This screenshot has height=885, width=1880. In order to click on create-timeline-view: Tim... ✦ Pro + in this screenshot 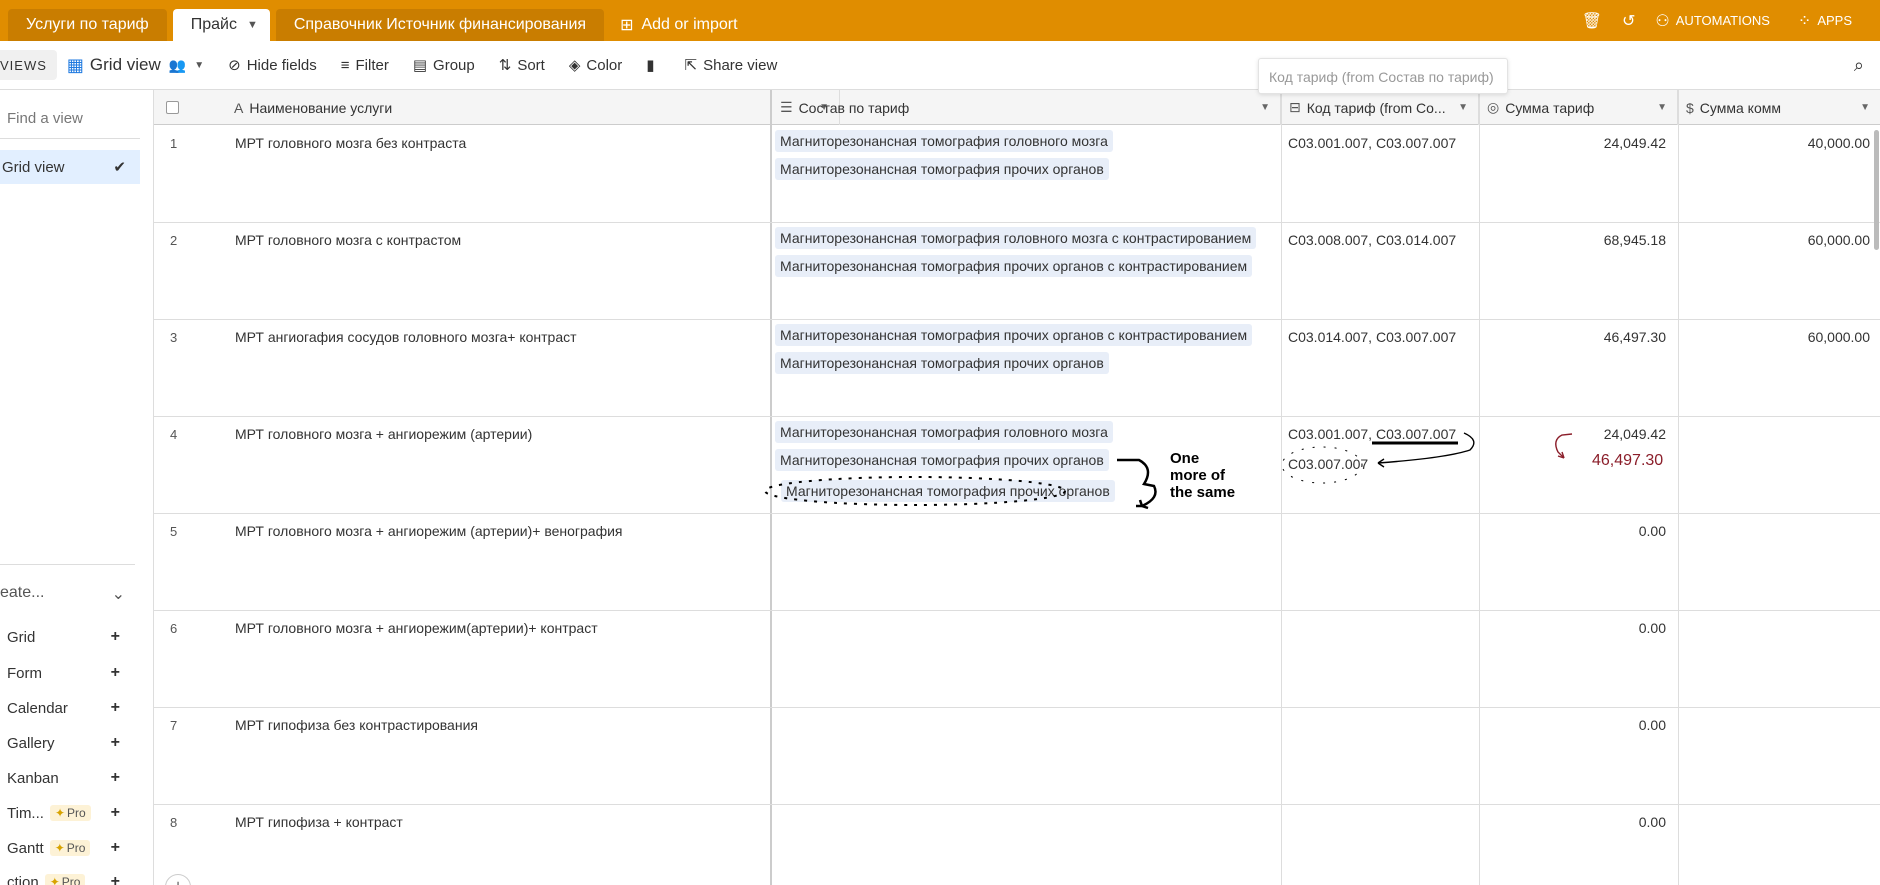, I will do `click(63, 813)`.